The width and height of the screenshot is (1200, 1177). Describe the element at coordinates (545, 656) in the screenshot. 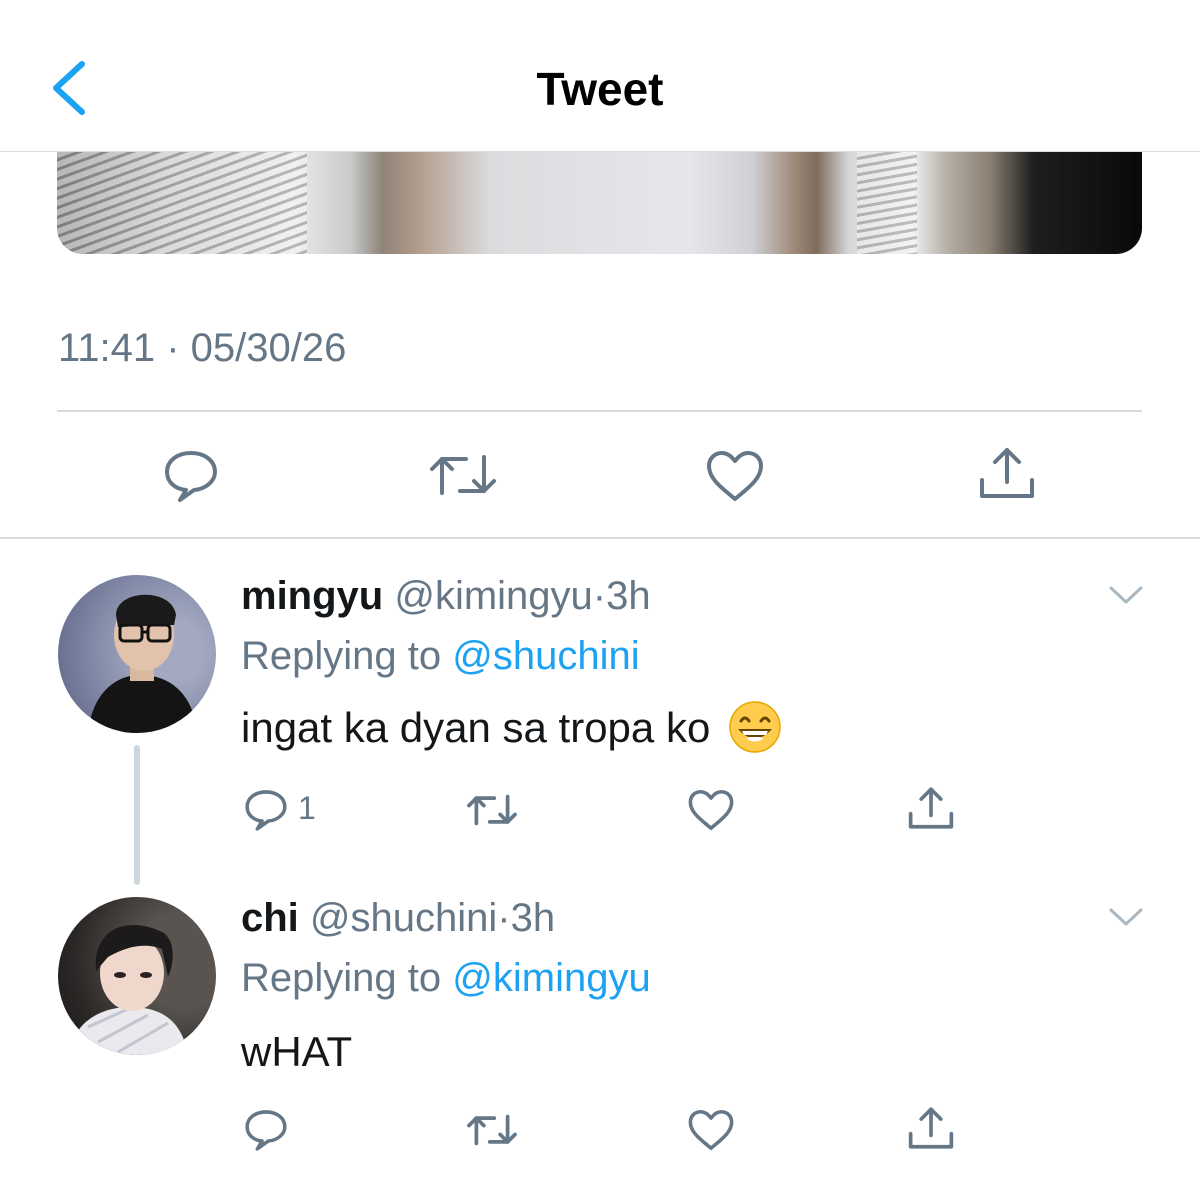

I see `mention-link: @shuchini` at that location.